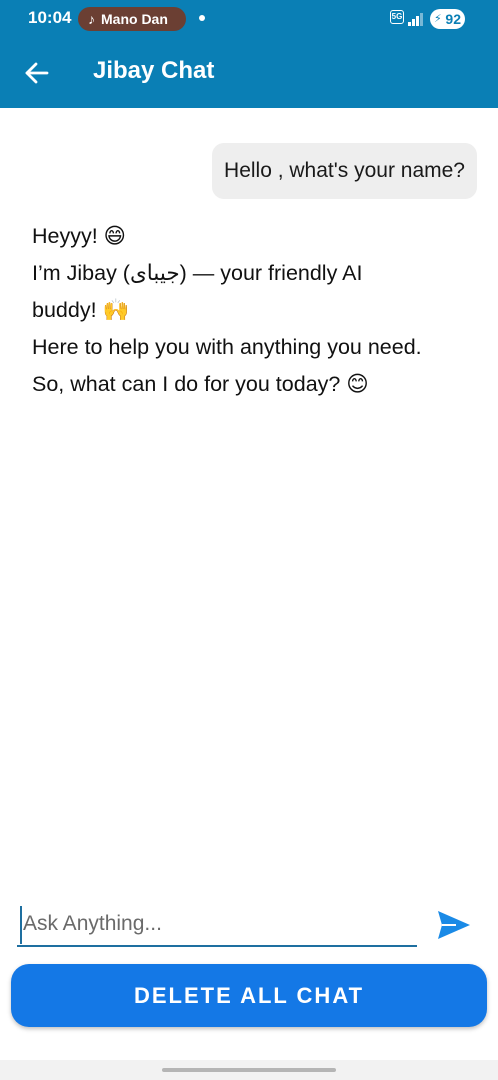  What do you see at coordinates (249, 995) in the screenshot?
I see `delete-all-chat-button: DELETE ALL CHAT` at bounding box center [249, 995].